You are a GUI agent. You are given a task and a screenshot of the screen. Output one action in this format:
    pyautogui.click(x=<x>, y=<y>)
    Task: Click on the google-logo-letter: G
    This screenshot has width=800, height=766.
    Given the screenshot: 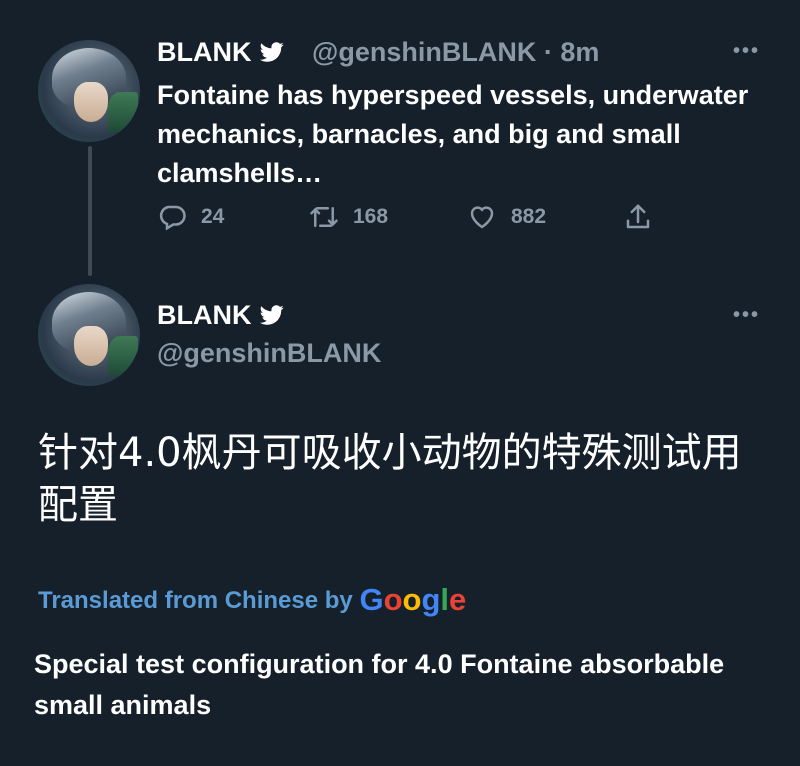 What is the action you would take?
    pyautogui.click(x=371, y=599)
    